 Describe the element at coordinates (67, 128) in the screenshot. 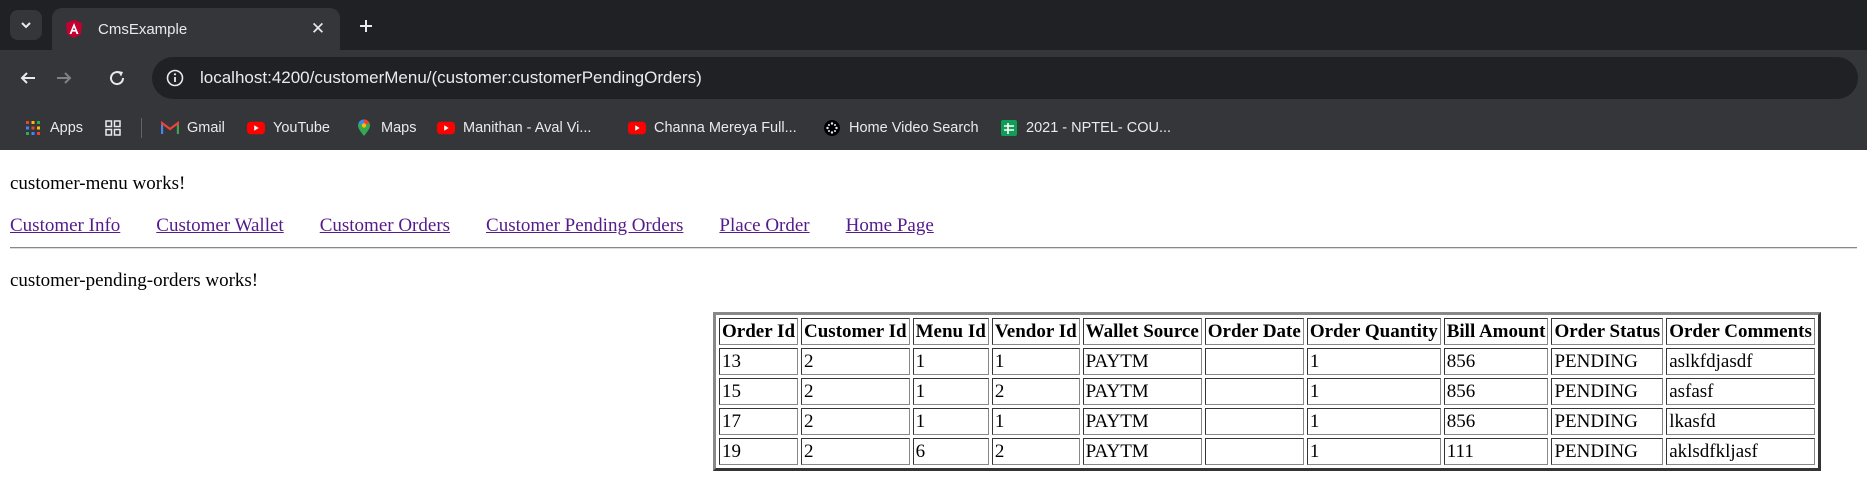

I see `bookmark-label: Apps` at that location.